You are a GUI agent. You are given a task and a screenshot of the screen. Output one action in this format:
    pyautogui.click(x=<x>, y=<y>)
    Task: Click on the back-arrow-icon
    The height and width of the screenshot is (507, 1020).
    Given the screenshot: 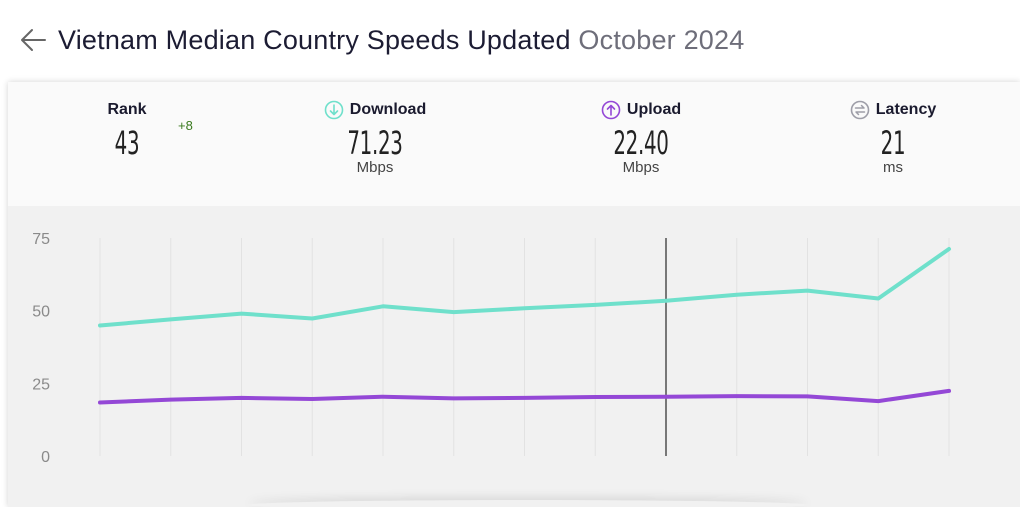 What is the action you would take?
    pyautogui.click(x=33, y=40)
    